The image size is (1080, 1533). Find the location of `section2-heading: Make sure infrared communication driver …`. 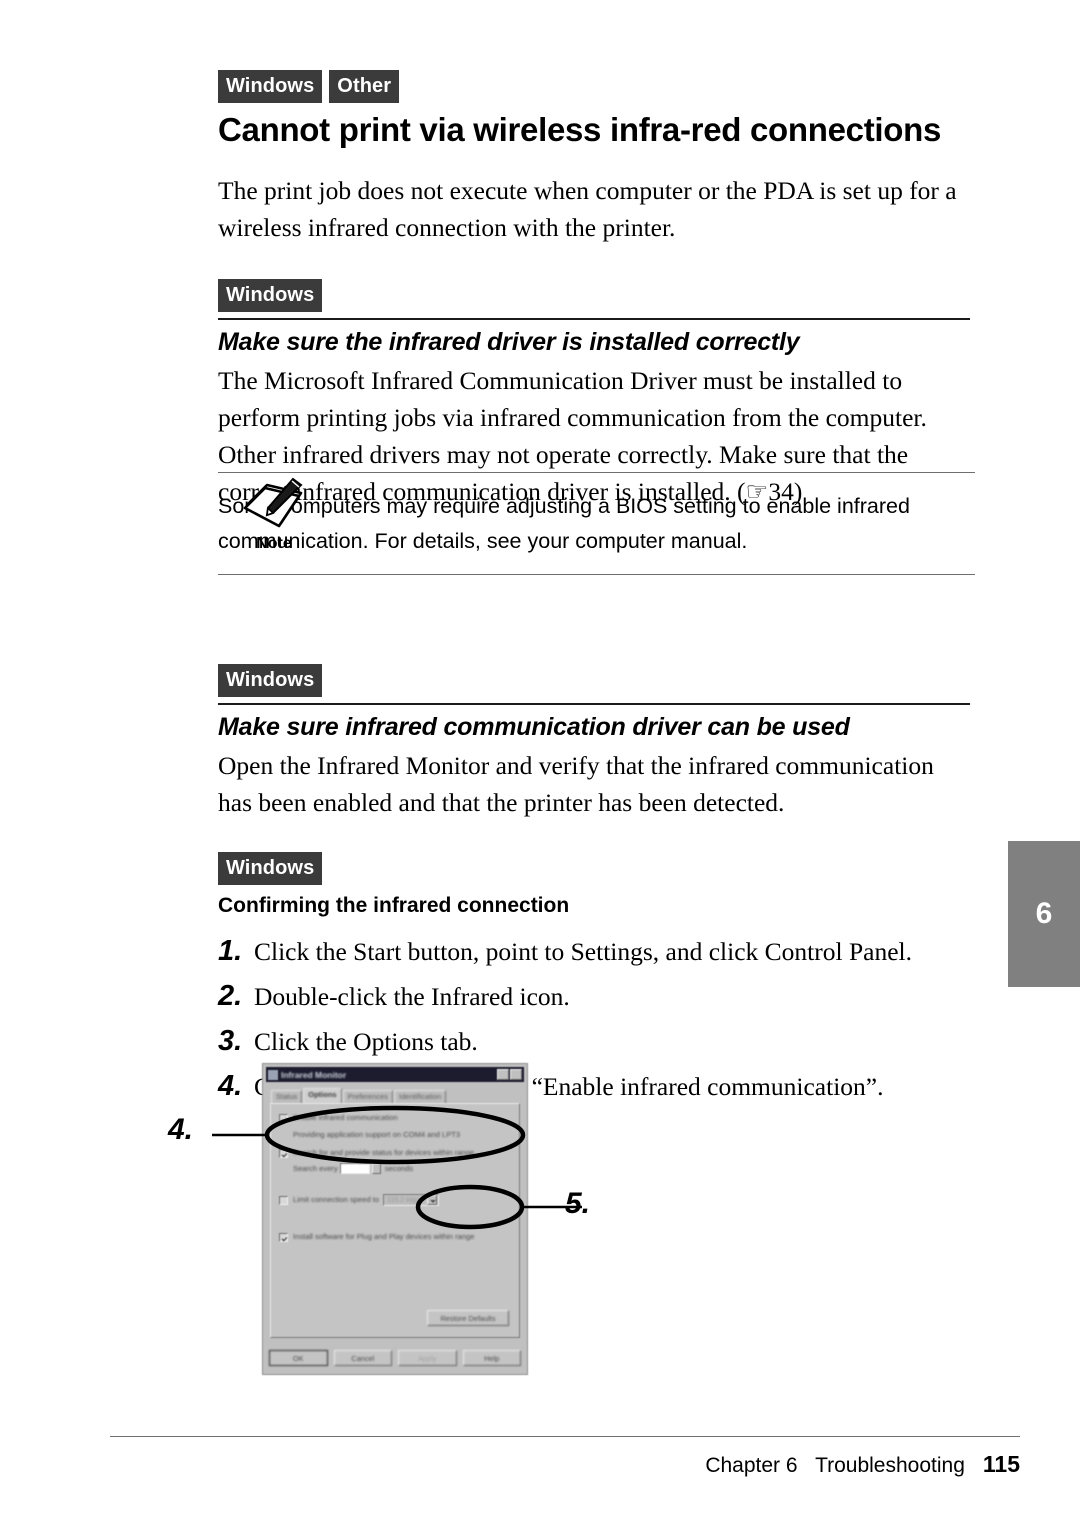

section2-heading: Make sure infrared communication driver … is located at coordinates (534, 726).